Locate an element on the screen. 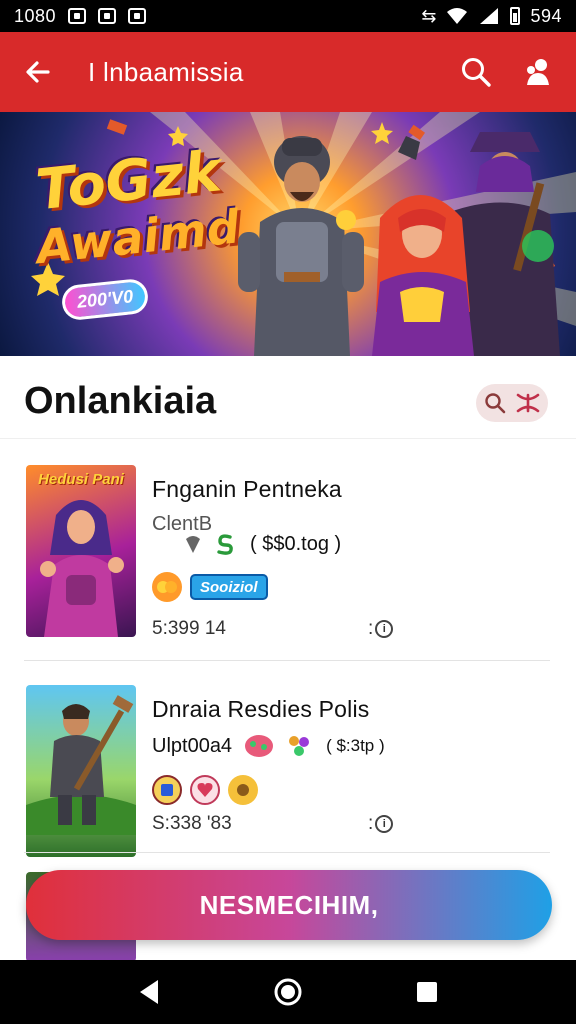  account-button is located at coordinates (538, 72).